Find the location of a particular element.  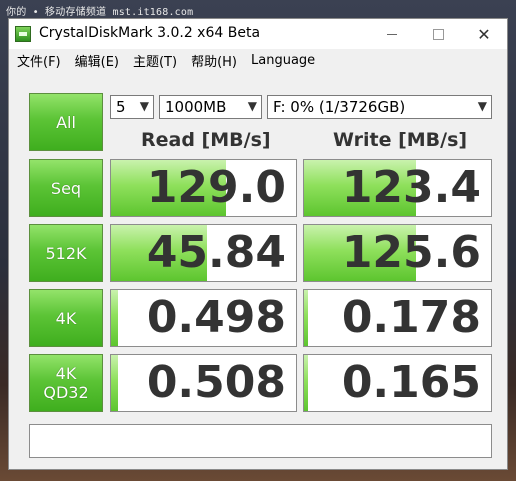

result-value: 0.165 is located at coordinates (411, 382).